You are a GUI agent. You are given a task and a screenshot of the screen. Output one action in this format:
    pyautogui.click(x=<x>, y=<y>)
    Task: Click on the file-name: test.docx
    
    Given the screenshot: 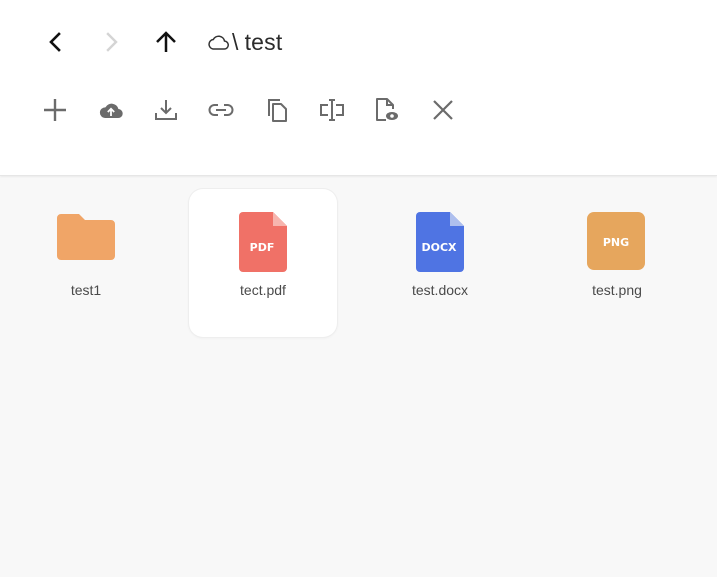 What is the action you would take?
    pyautogui.click(x=440, y=290)
    